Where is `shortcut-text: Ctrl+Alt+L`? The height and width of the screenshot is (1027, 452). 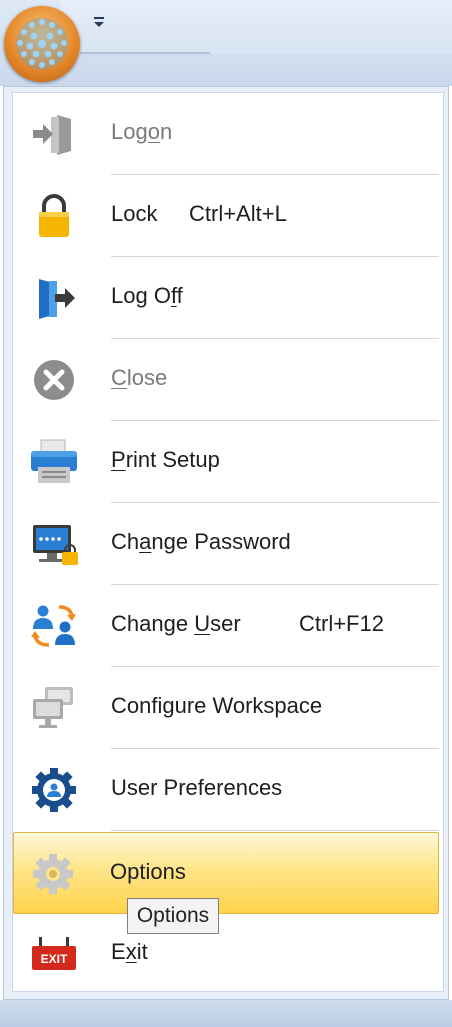 shortcut-text: Ctrl+Alt+L is located at coordinates (238, 213).